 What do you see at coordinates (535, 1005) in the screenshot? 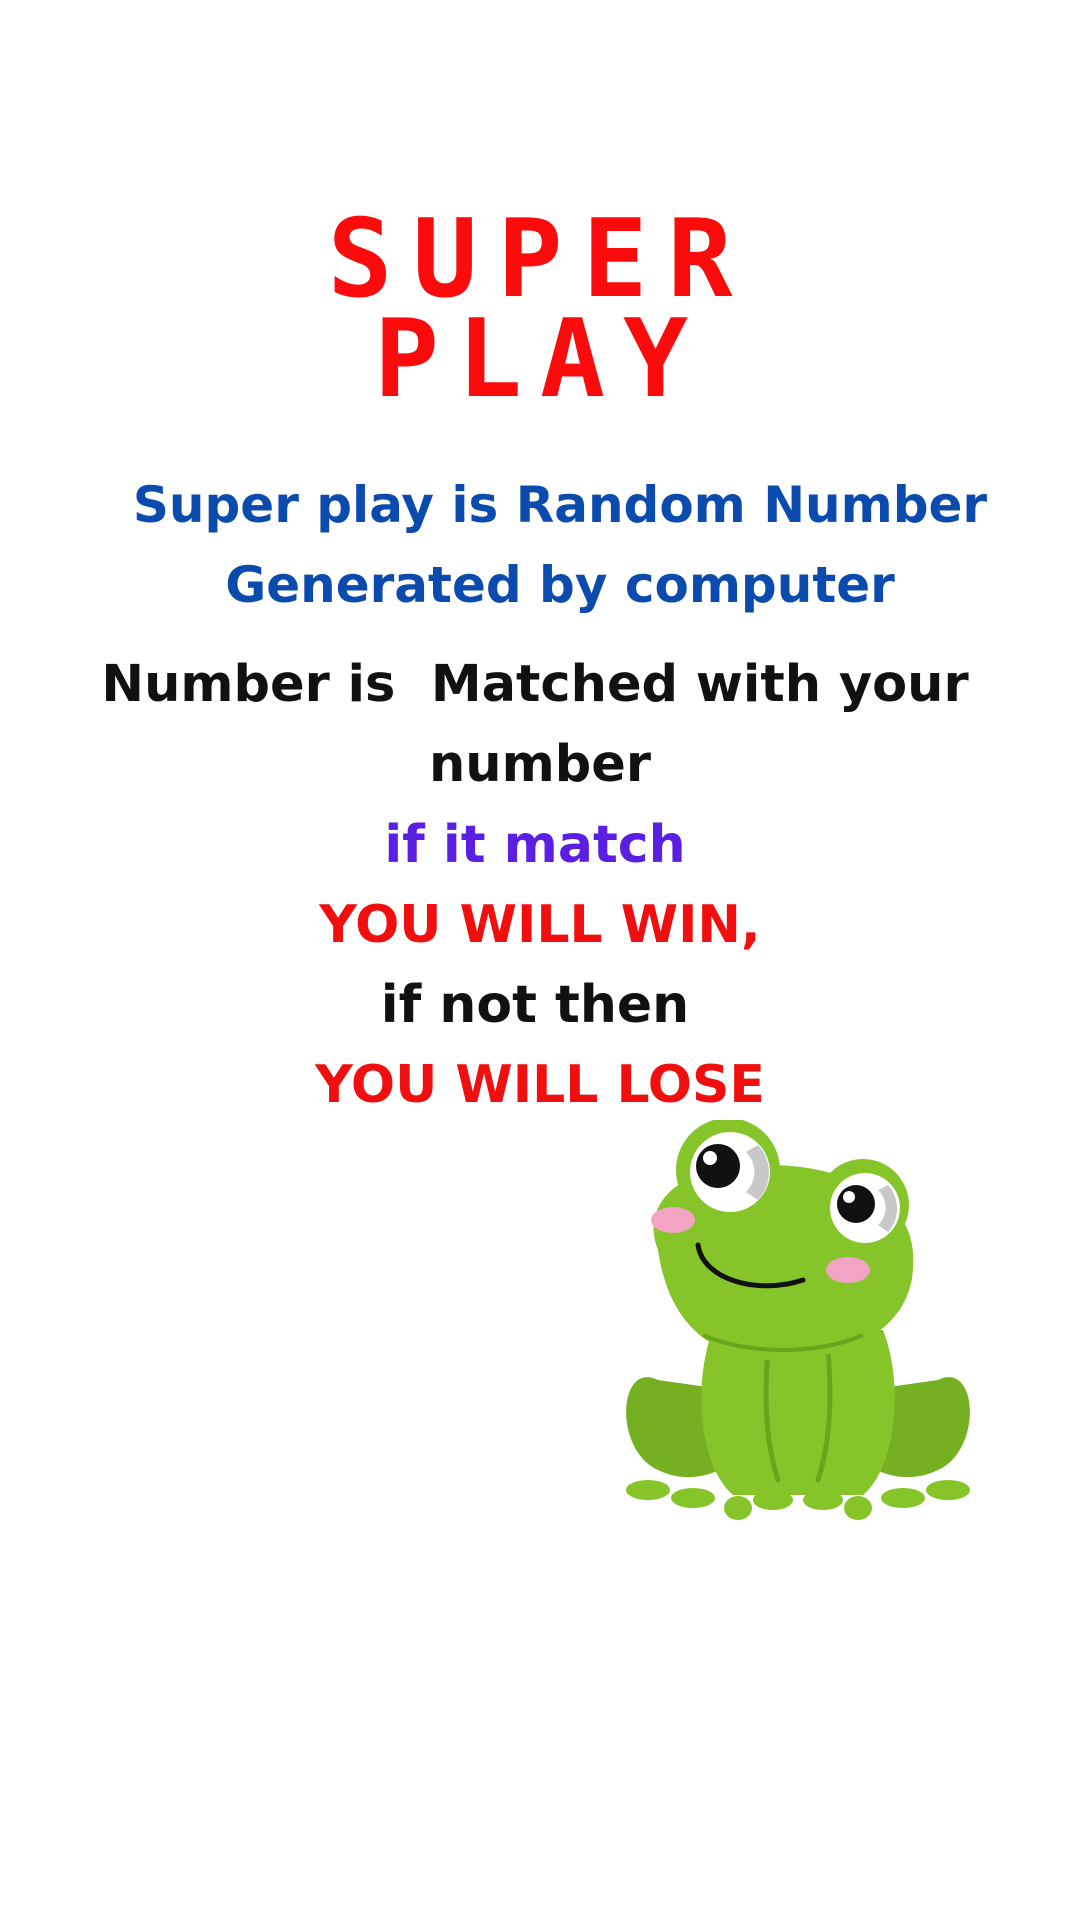
I see `condition-not: if not then` at bounding box center [535, 1005].